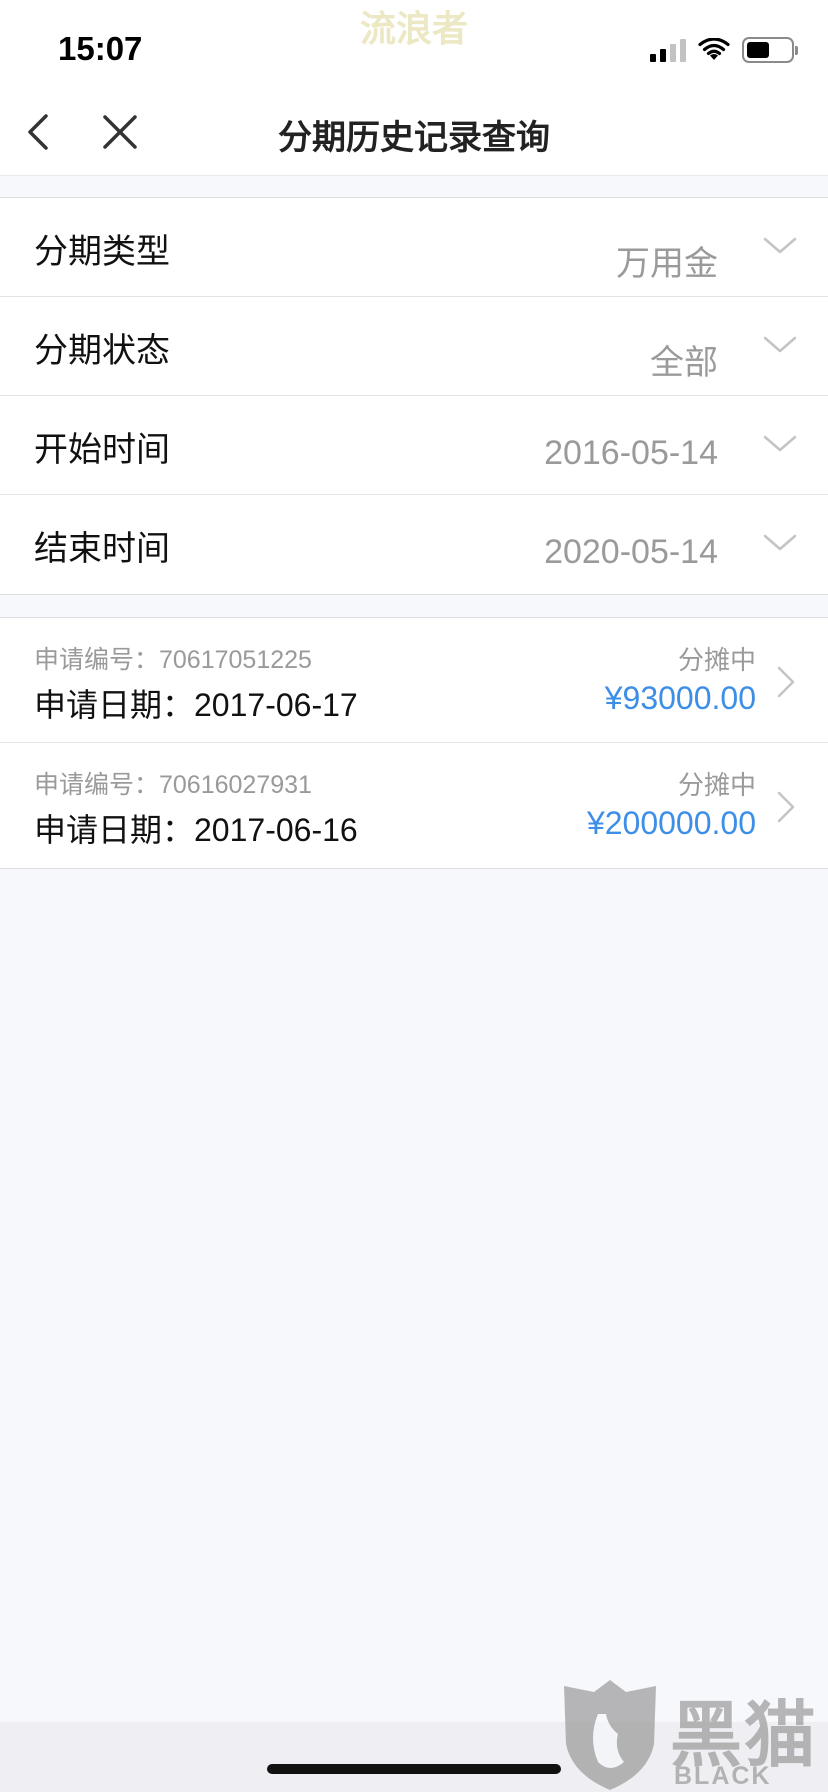  What do you see at coordinates (631, 453) in the screenshot?
I see `filter-value: 2016-05-14` at bounding box center [631, 453].